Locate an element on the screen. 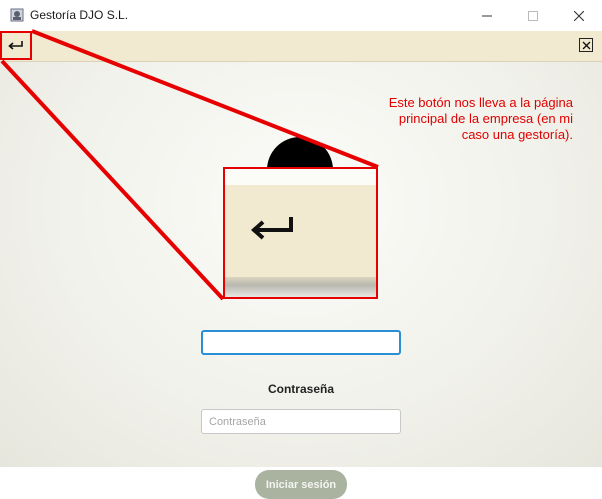 This screenshot has width=602, height=499. app-logo-icon is located at coordinates (17, 15).